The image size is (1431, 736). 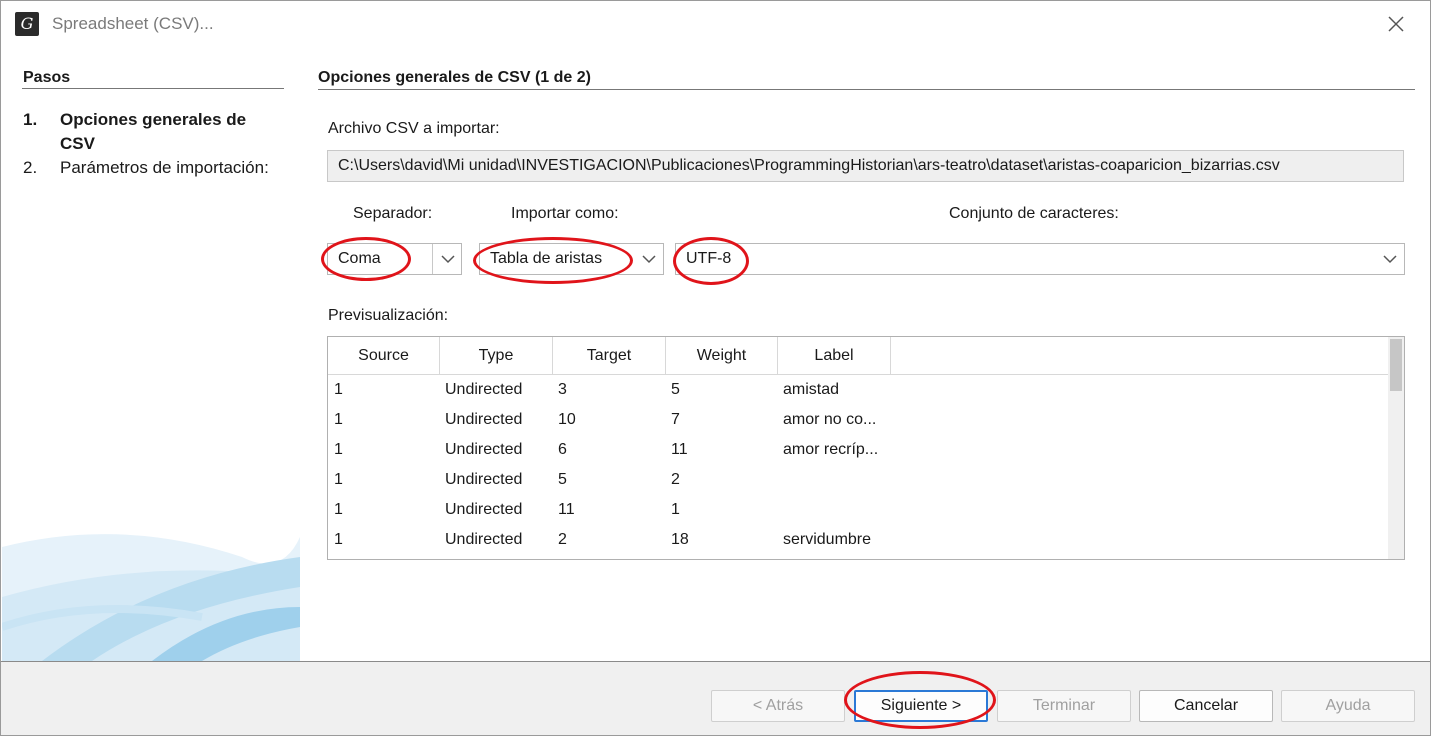 I want to click on close-icon, so click(x=1396, y=24).